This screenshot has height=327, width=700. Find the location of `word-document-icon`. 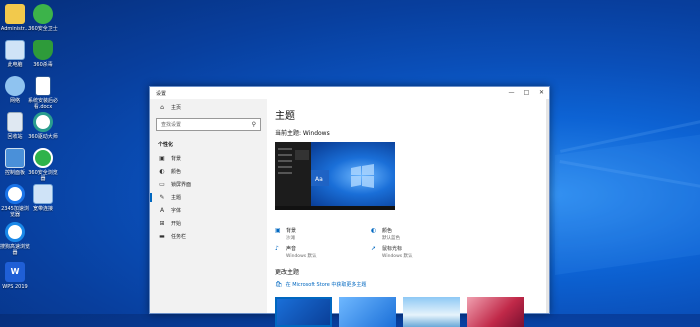

word-document-icon is located at coordinates (43, 86).